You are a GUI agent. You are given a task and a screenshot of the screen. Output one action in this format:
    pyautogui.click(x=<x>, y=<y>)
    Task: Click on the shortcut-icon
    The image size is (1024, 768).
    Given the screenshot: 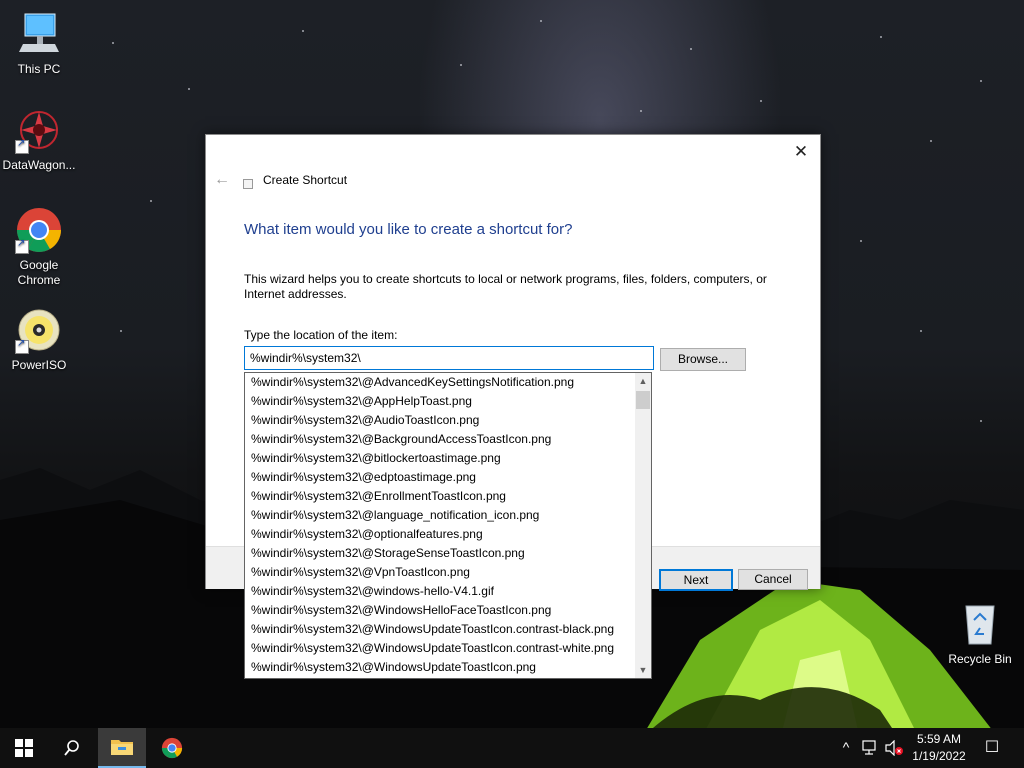 What is the action you would take?
    pyautogui.click(x=248, y=184)
    